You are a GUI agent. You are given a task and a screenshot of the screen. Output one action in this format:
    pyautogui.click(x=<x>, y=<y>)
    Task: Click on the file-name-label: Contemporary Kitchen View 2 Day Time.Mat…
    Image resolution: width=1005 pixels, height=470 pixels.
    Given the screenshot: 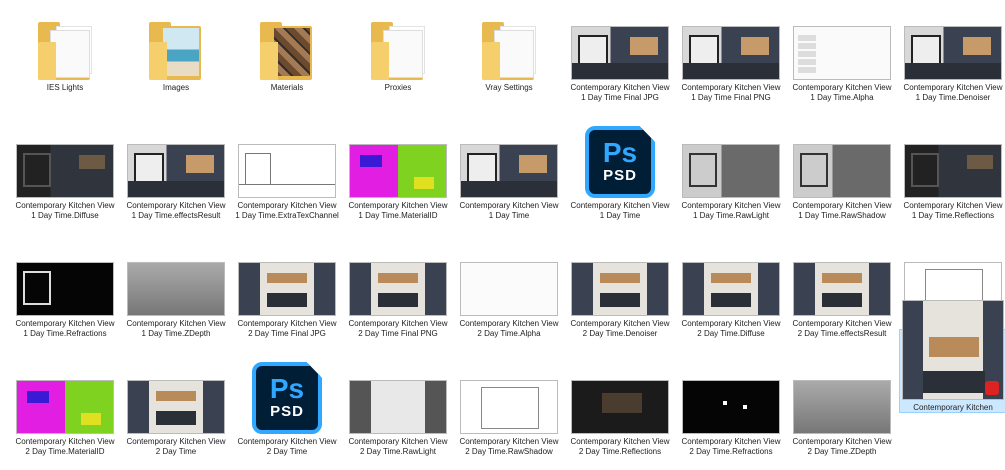 What is the action you would take?
    pyautogui.click(x=65, y=446)
    